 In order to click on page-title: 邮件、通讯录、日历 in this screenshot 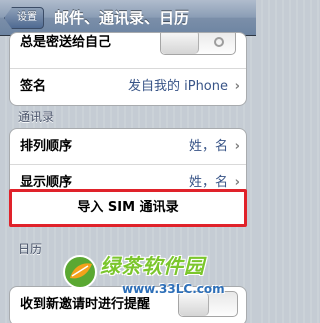, I will do `click(122, 18)`.